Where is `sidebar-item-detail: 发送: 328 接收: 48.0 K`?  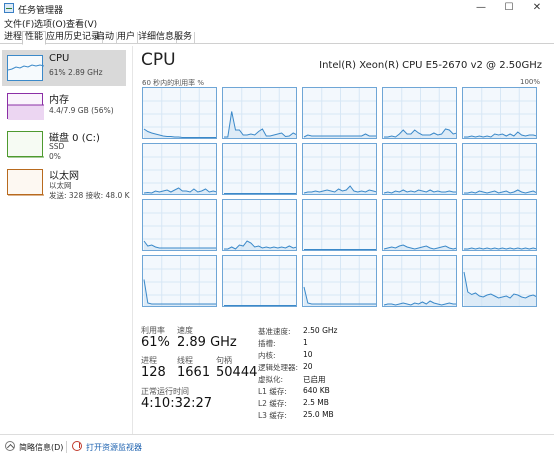 sidebar-item-detail: 发送: 328 接收: 48.0 K is located at coordinates (89, 195).